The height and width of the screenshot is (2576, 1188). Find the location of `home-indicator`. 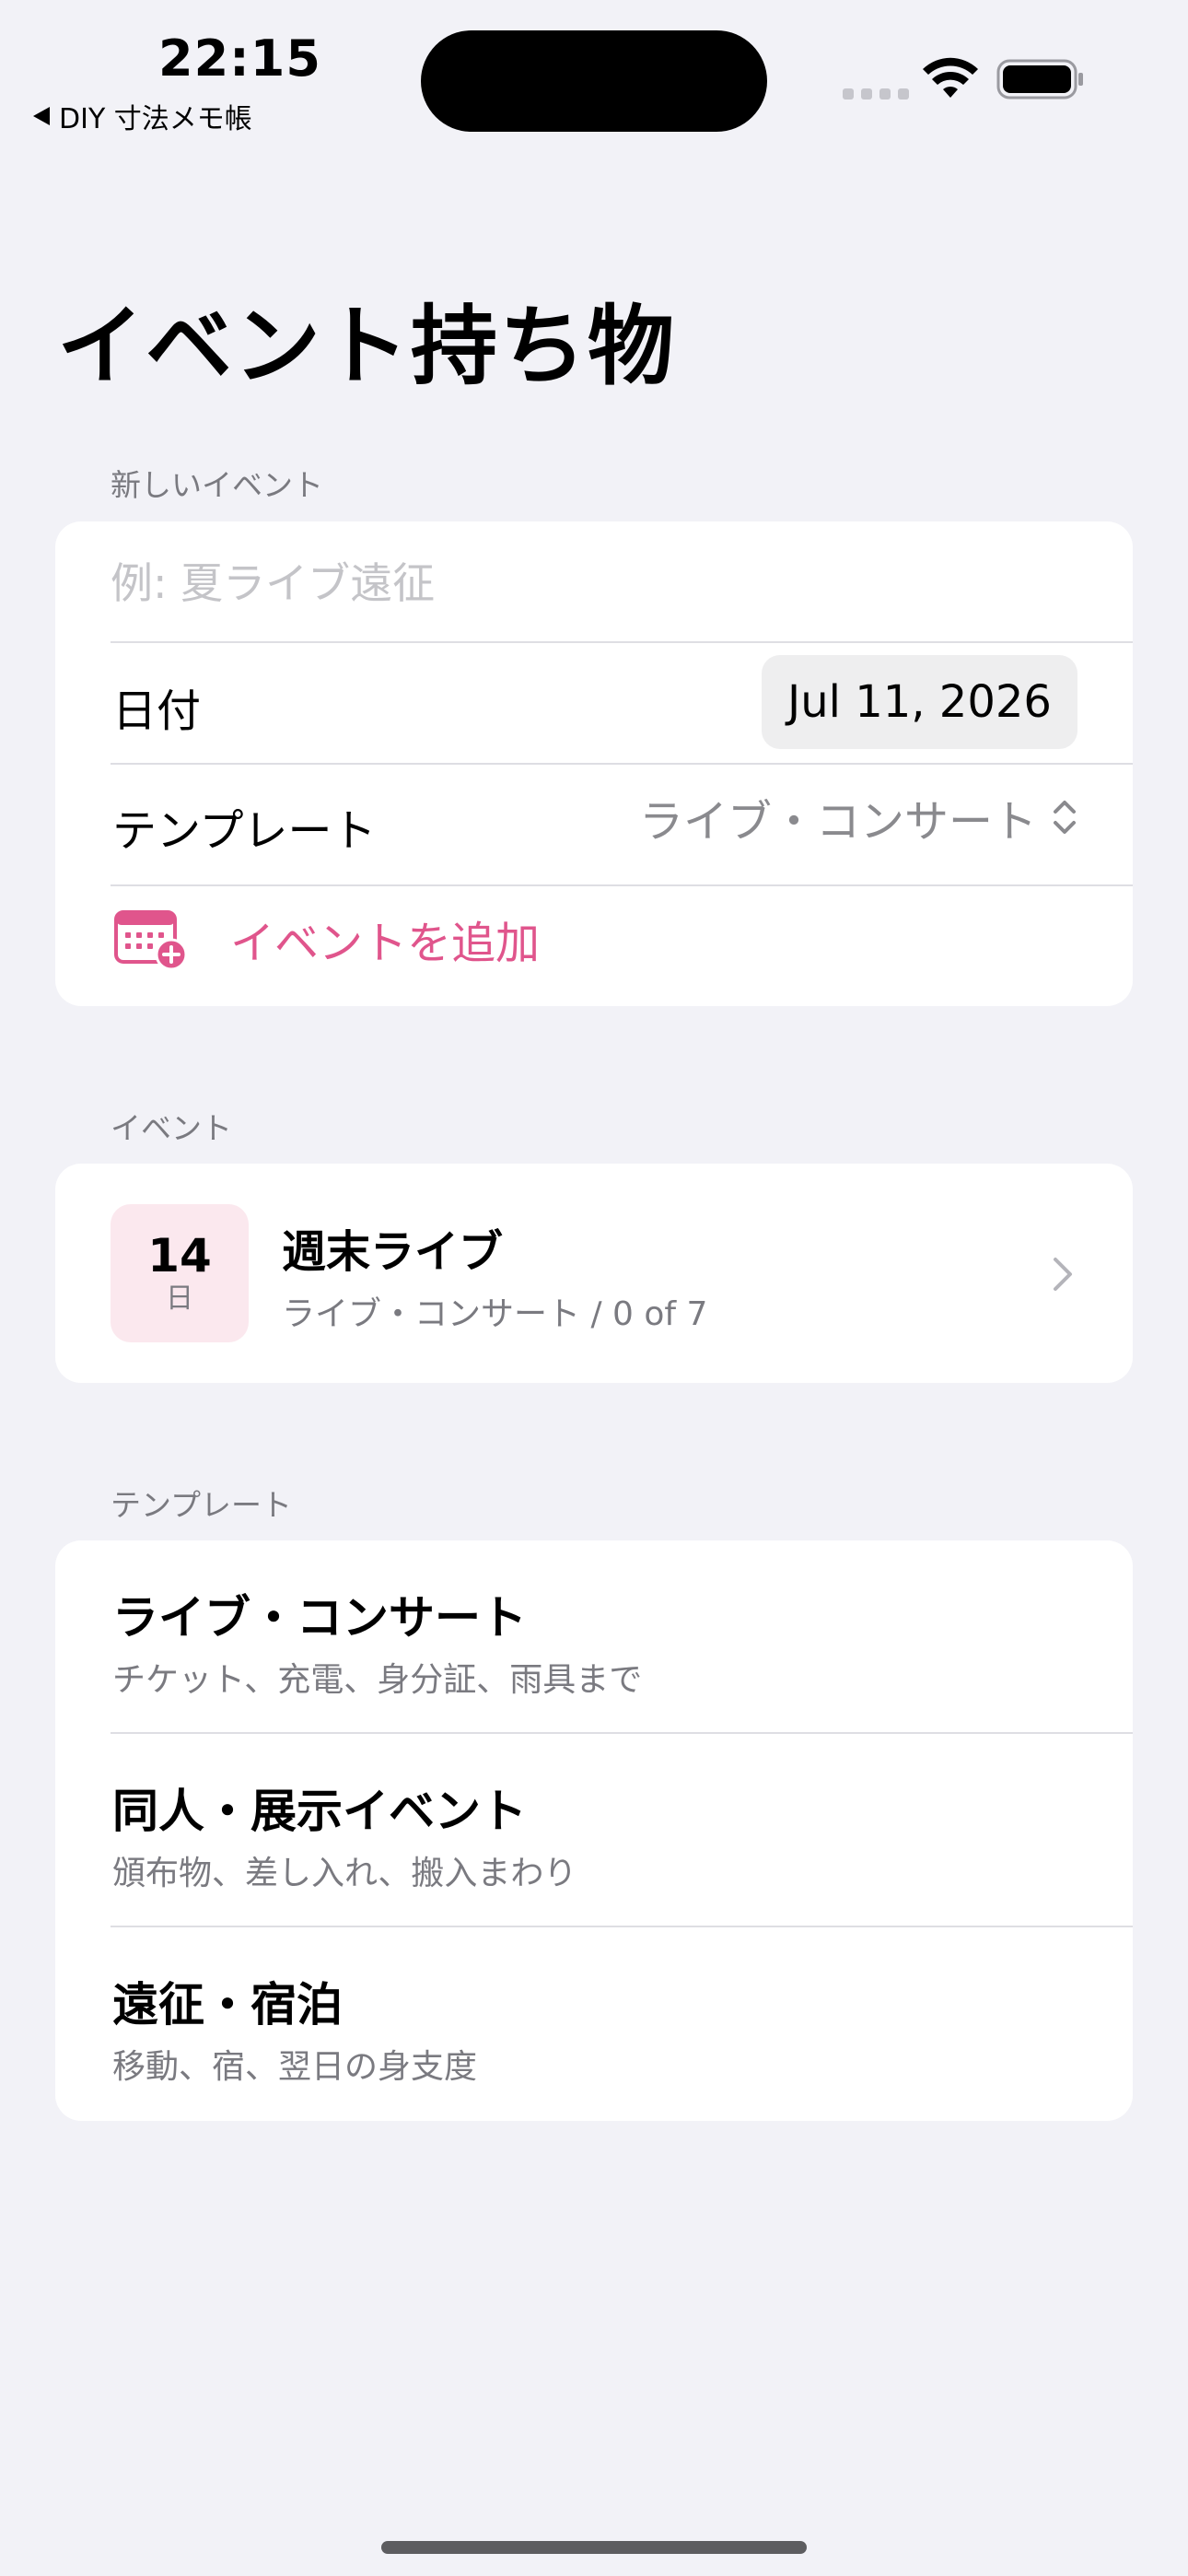

home-indicator is located at coordinates (594, 2547).